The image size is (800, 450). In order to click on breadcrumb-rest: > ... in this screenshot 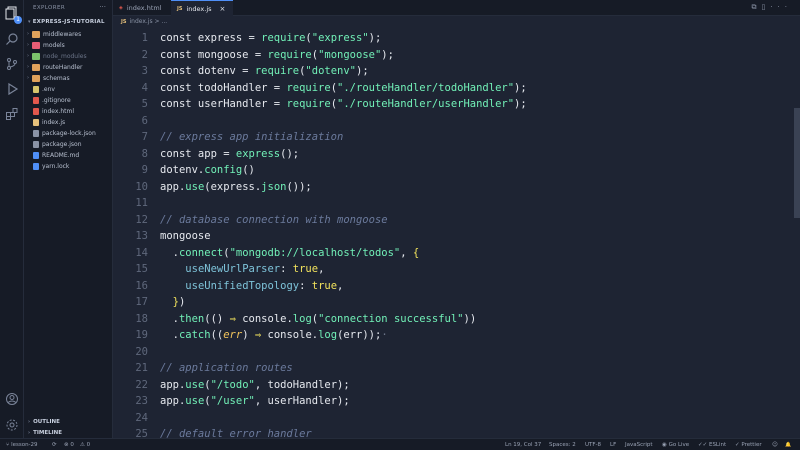, I will do `click(161, 21)`.